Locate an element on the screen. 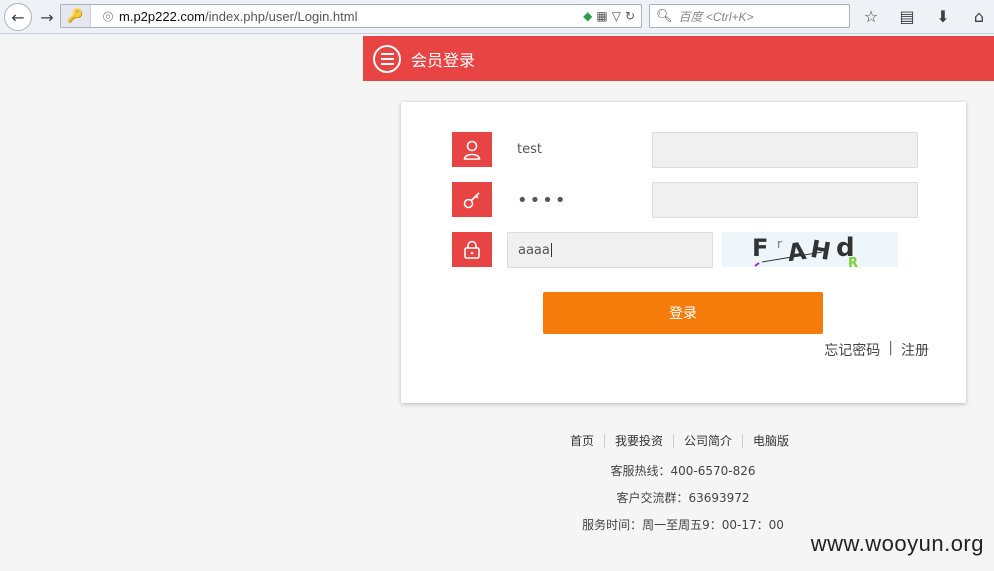 The height and width of the screenshot is (571, 994). footer-nav: 首页 我要投资 公司简介 电脑版 is located at coordinates (679, 441).